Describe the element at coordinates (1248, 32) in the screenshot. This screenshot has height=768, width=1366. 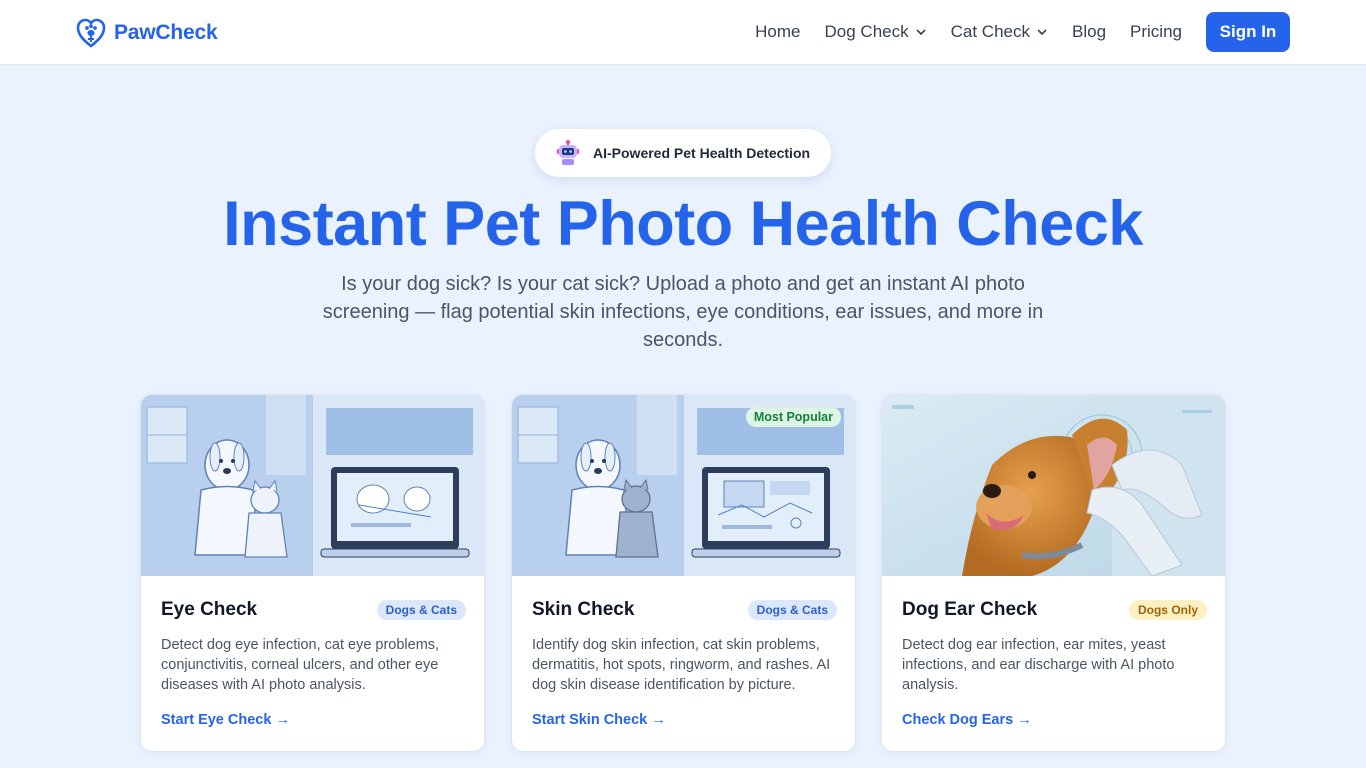
I see `sign-in-button: Sign In` at that location.